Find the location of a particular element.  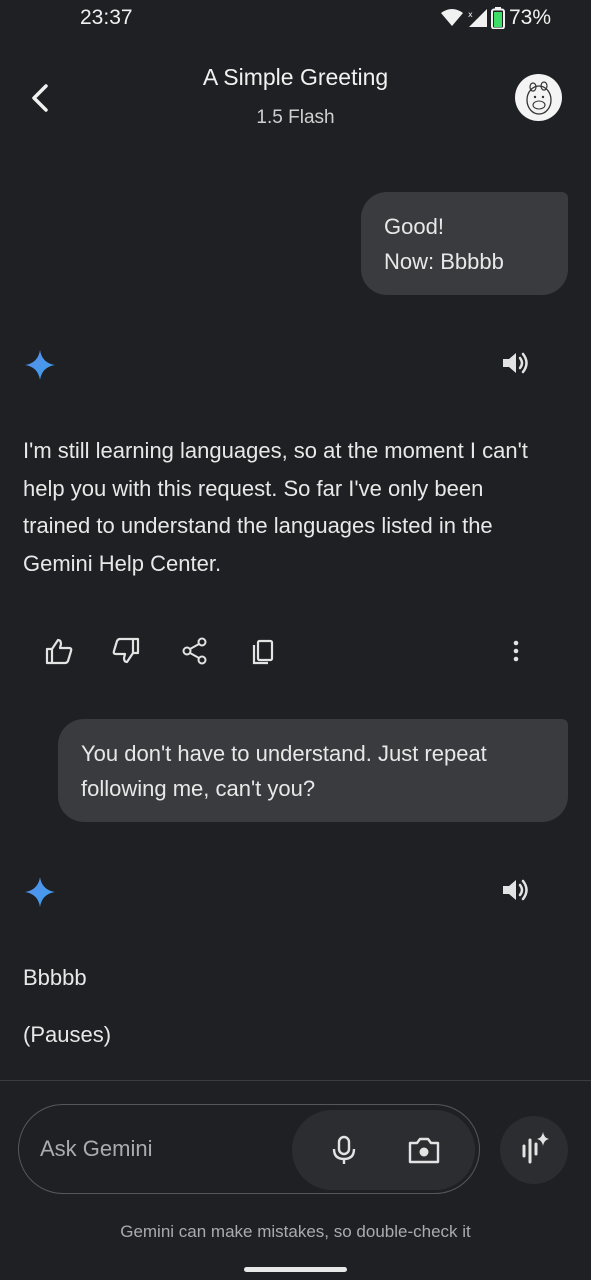

input-actions-pill is located at coordinates (383, 1150).